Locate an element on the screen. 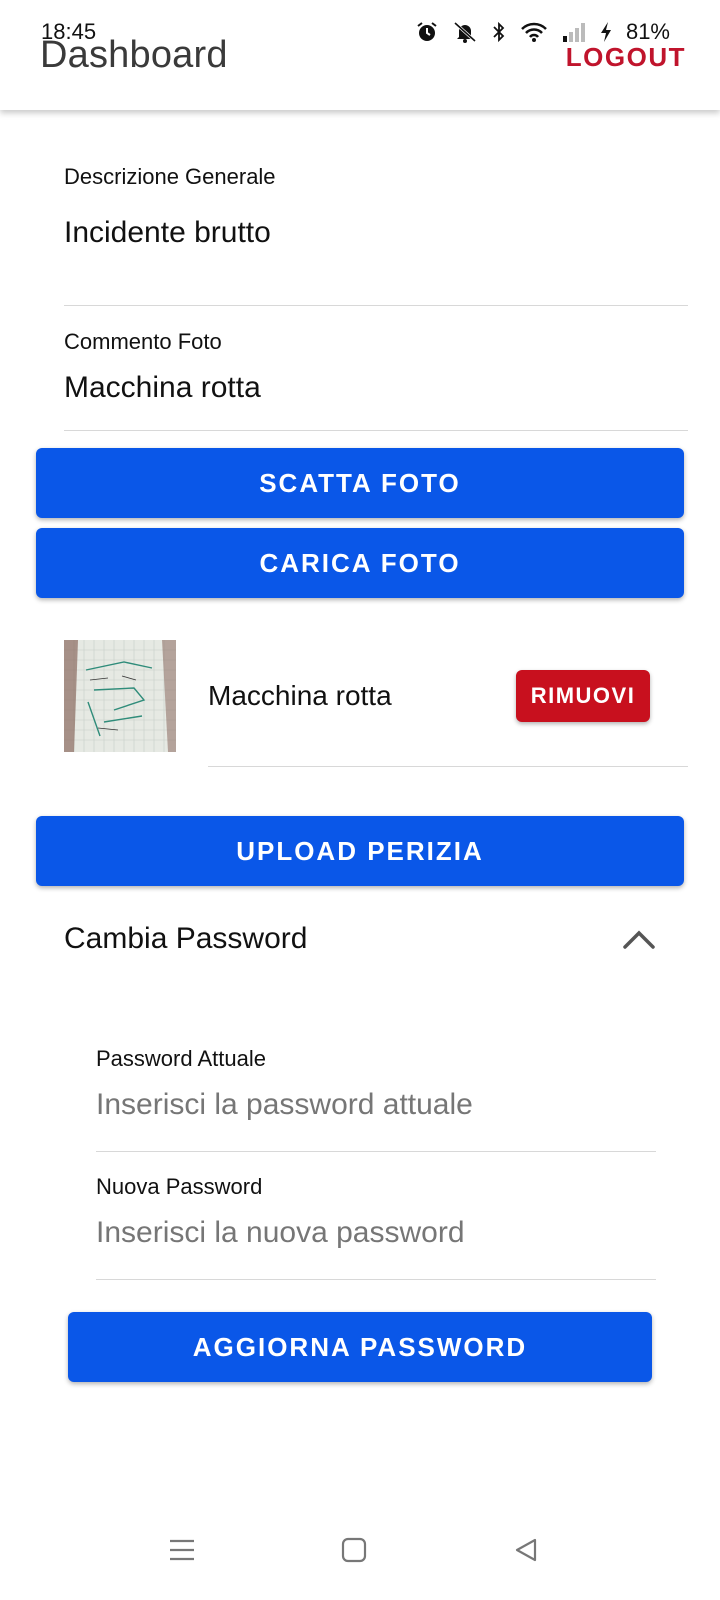  new-password-label: Nuova Password is located at coordinates (179, 1186).